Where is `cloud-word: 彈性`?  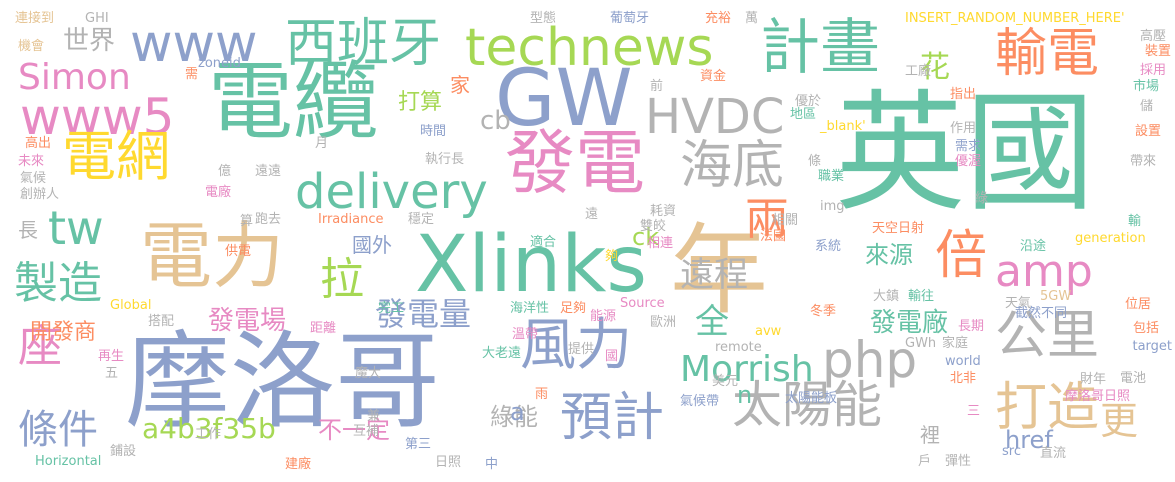 cloud-word: 彈性 is located at coordinates (958, 461).